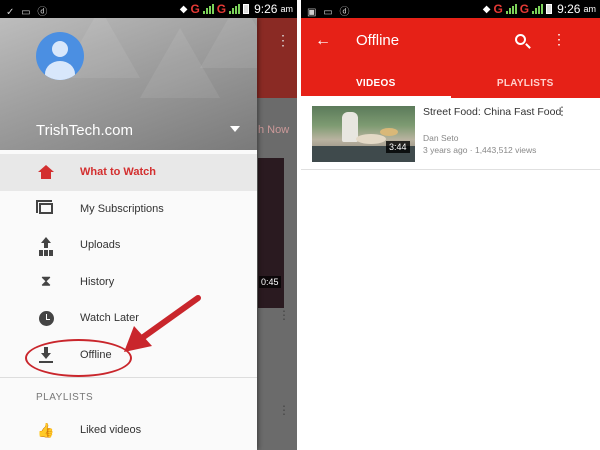 Image resolution: width=600 pixels, height=450 pixels. I want to click on annotation-arrow-icon, so click(162, 323).